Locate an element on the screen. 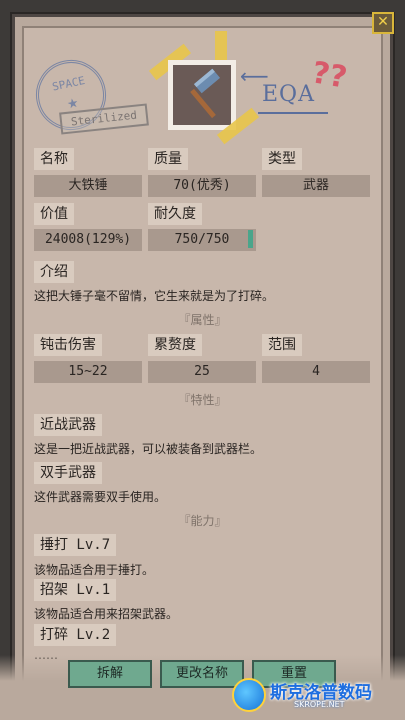 This screenshot has height=720, width=405. attributes-header: 『属性』 is located at coordinates (202, 320).